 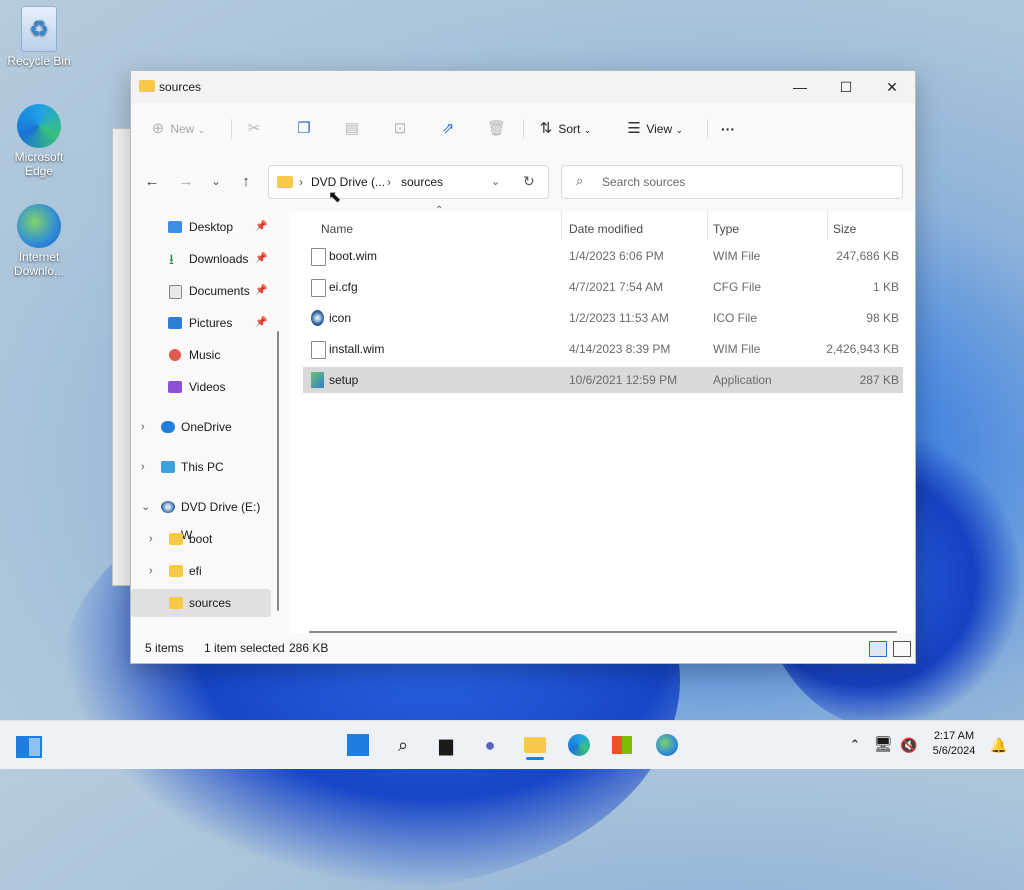 I want to click on close-button: ✕, so click(x=892, y=87).